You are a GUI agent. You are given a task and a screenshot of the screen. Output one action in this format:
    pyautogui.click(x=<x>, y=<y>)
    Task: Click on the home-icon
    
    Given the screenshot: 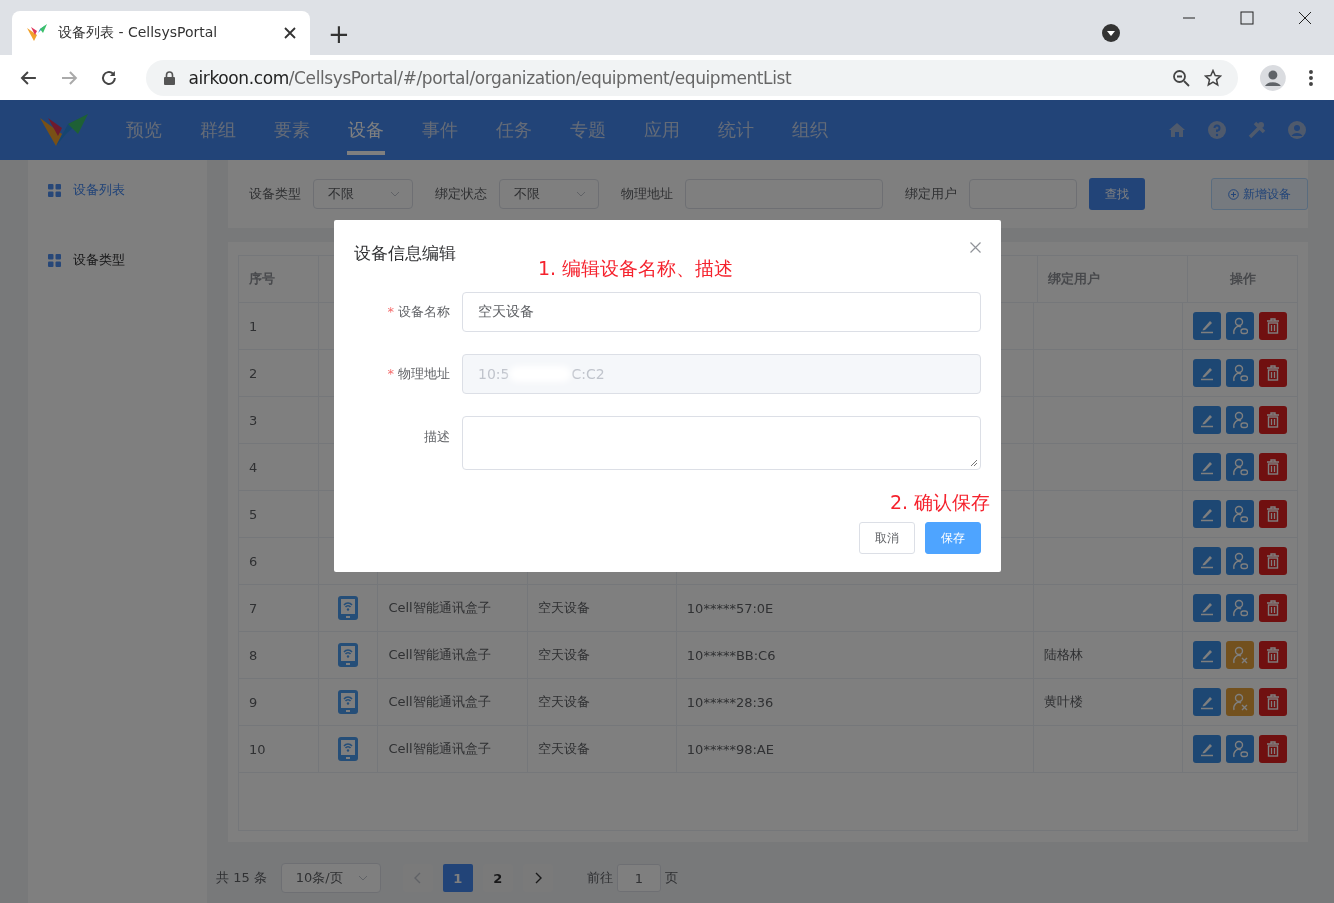 What is the action you would take?
    pyautogui.click(x=1177, y=130)
    